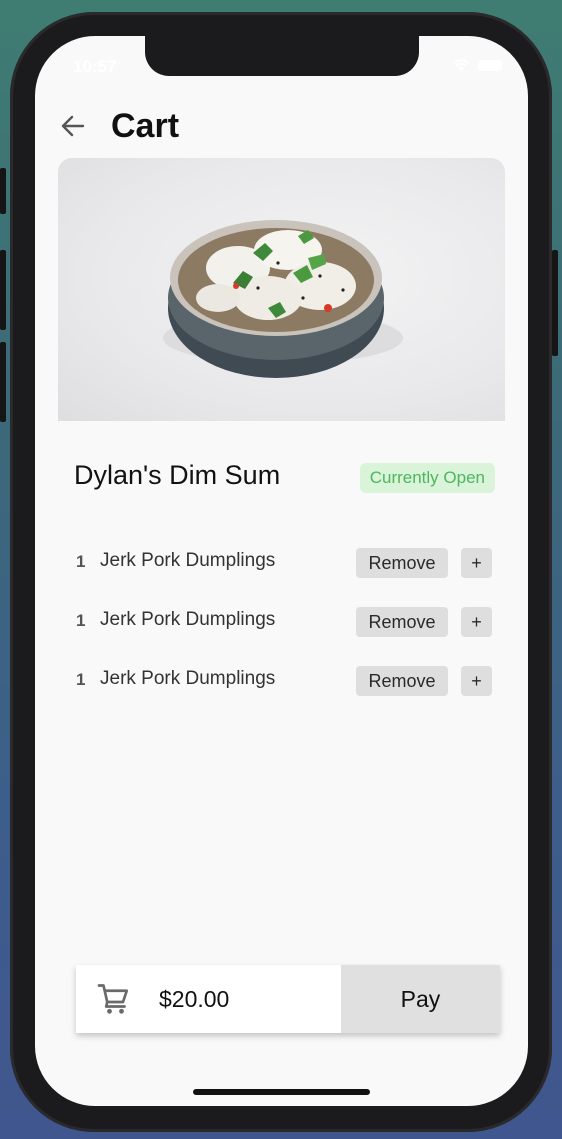  Describe the element at coordinates (3, 382) in the screenshot. I see `volume-down-button` at that location.